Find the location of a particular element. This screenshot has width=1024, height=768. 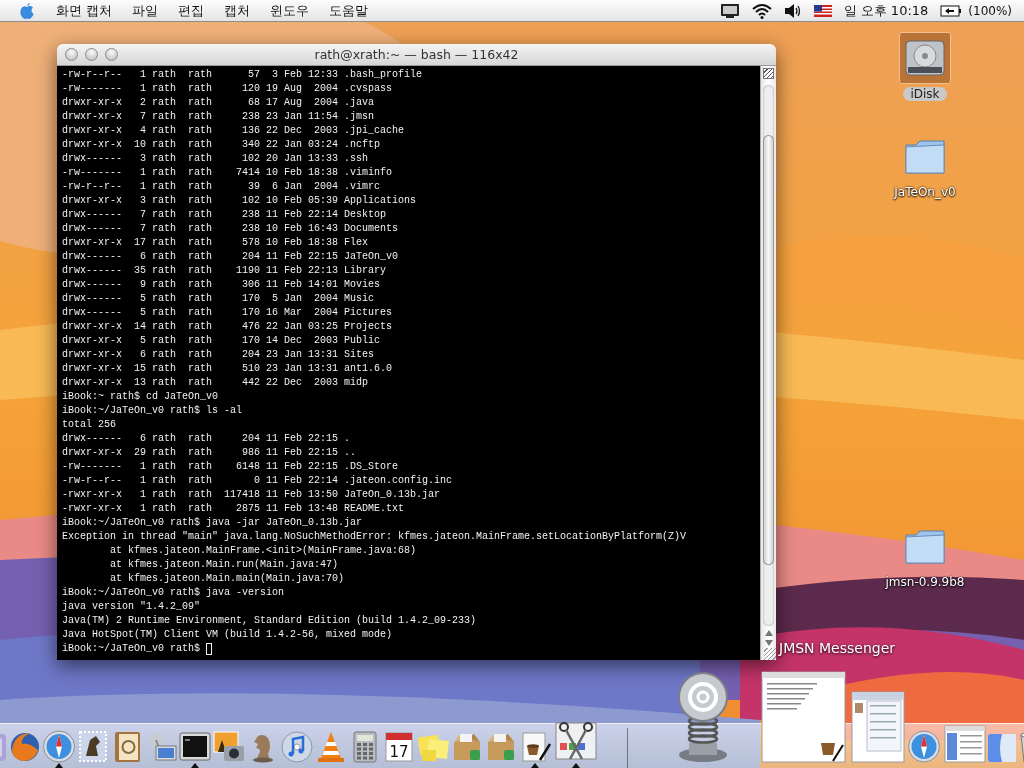

terminal-line: drwx------ 6 rath rath 204 11 Feb 22:15 . is located at coordinates (206, 439).